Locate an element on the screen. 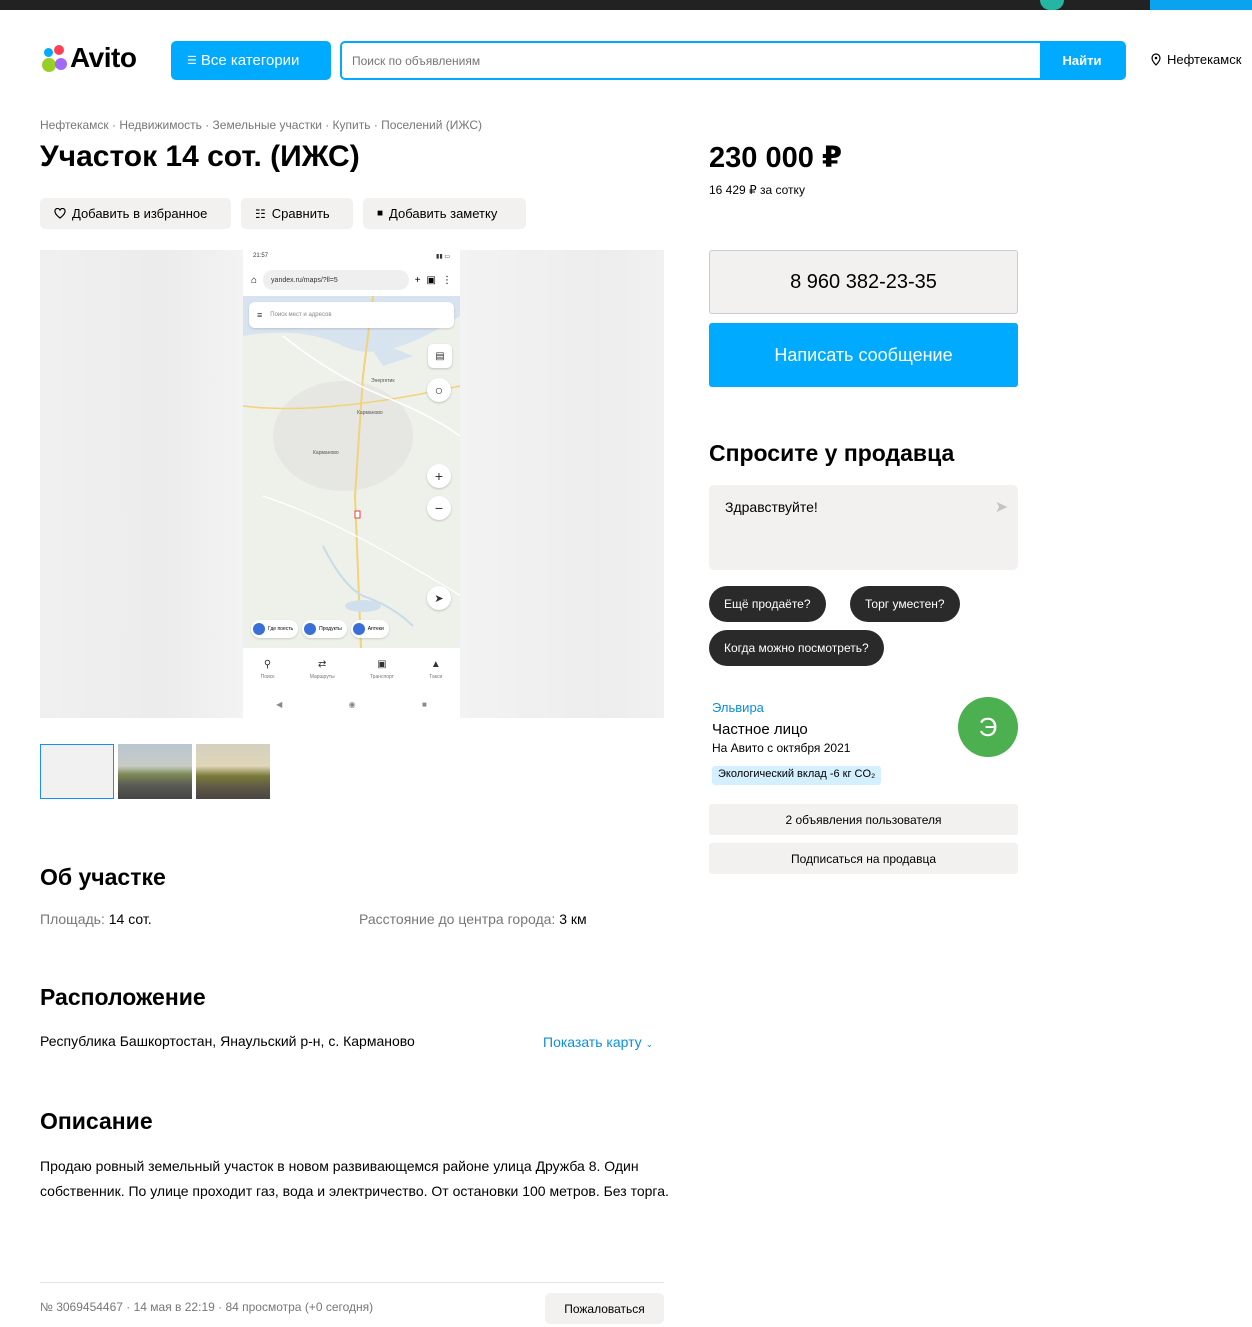  map-tab: ▲ Такси is located at coordinates (435, 669).